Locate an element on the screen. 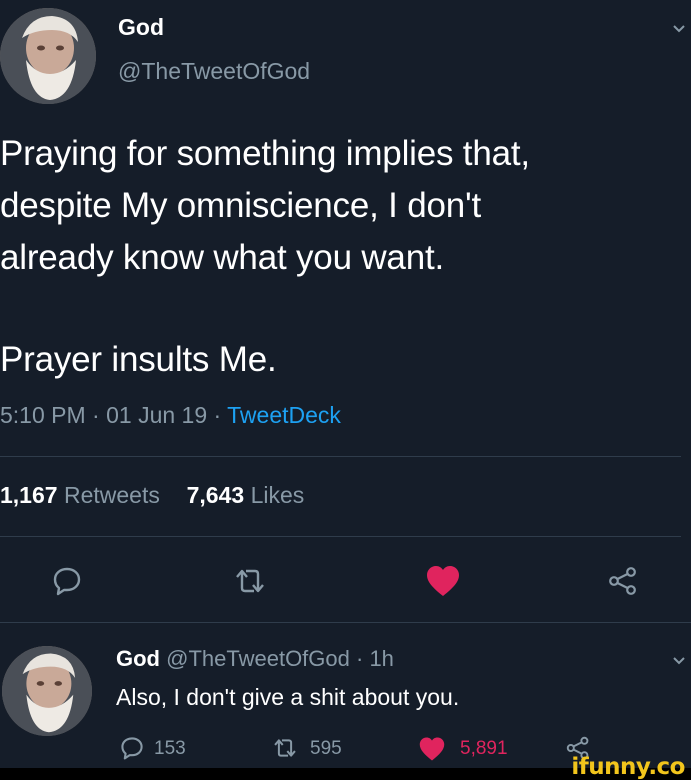 The width and height of the screenshot is (691, 780). reply-display-name: God is located at coordinates (138, 658).